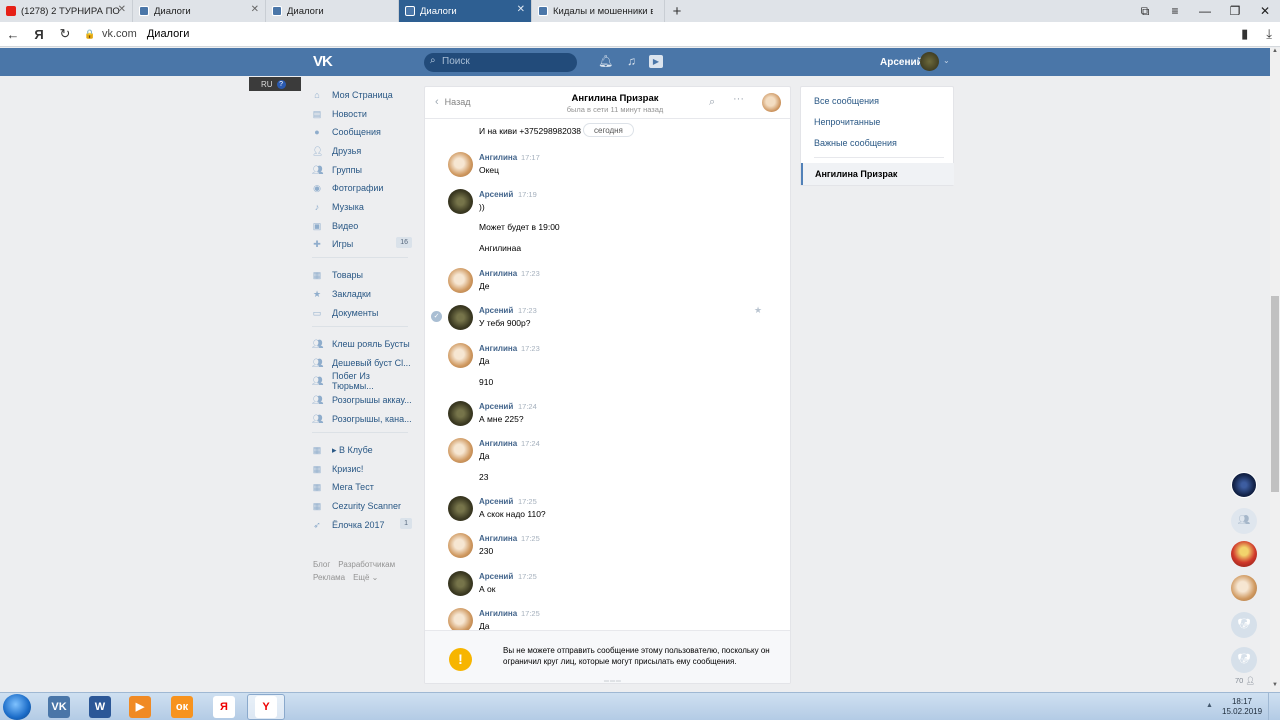 The width and height of the screenshot is (1280, 720). Describe the element at coordinates (363, 313) in the screenshot. I see `menu-item-documents: ▭ Документы` at that location.